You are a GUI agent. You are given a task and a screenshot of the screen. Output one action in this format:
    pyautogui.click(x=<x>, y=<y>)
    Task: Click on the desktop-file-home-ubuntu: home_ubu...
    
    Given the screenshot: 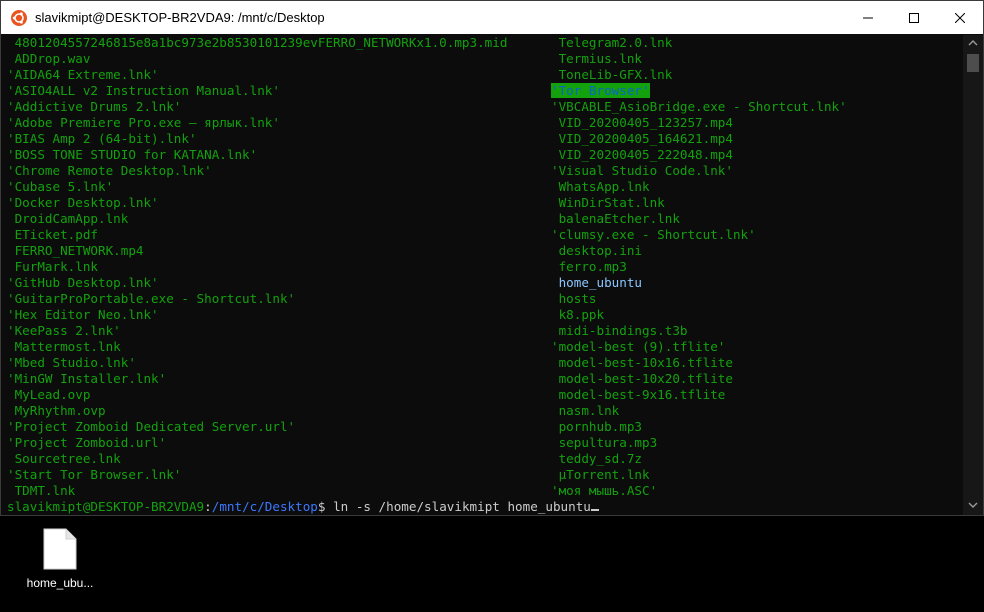 What is the action you would take?
    pyautogui.click(x=60, y=559)
    